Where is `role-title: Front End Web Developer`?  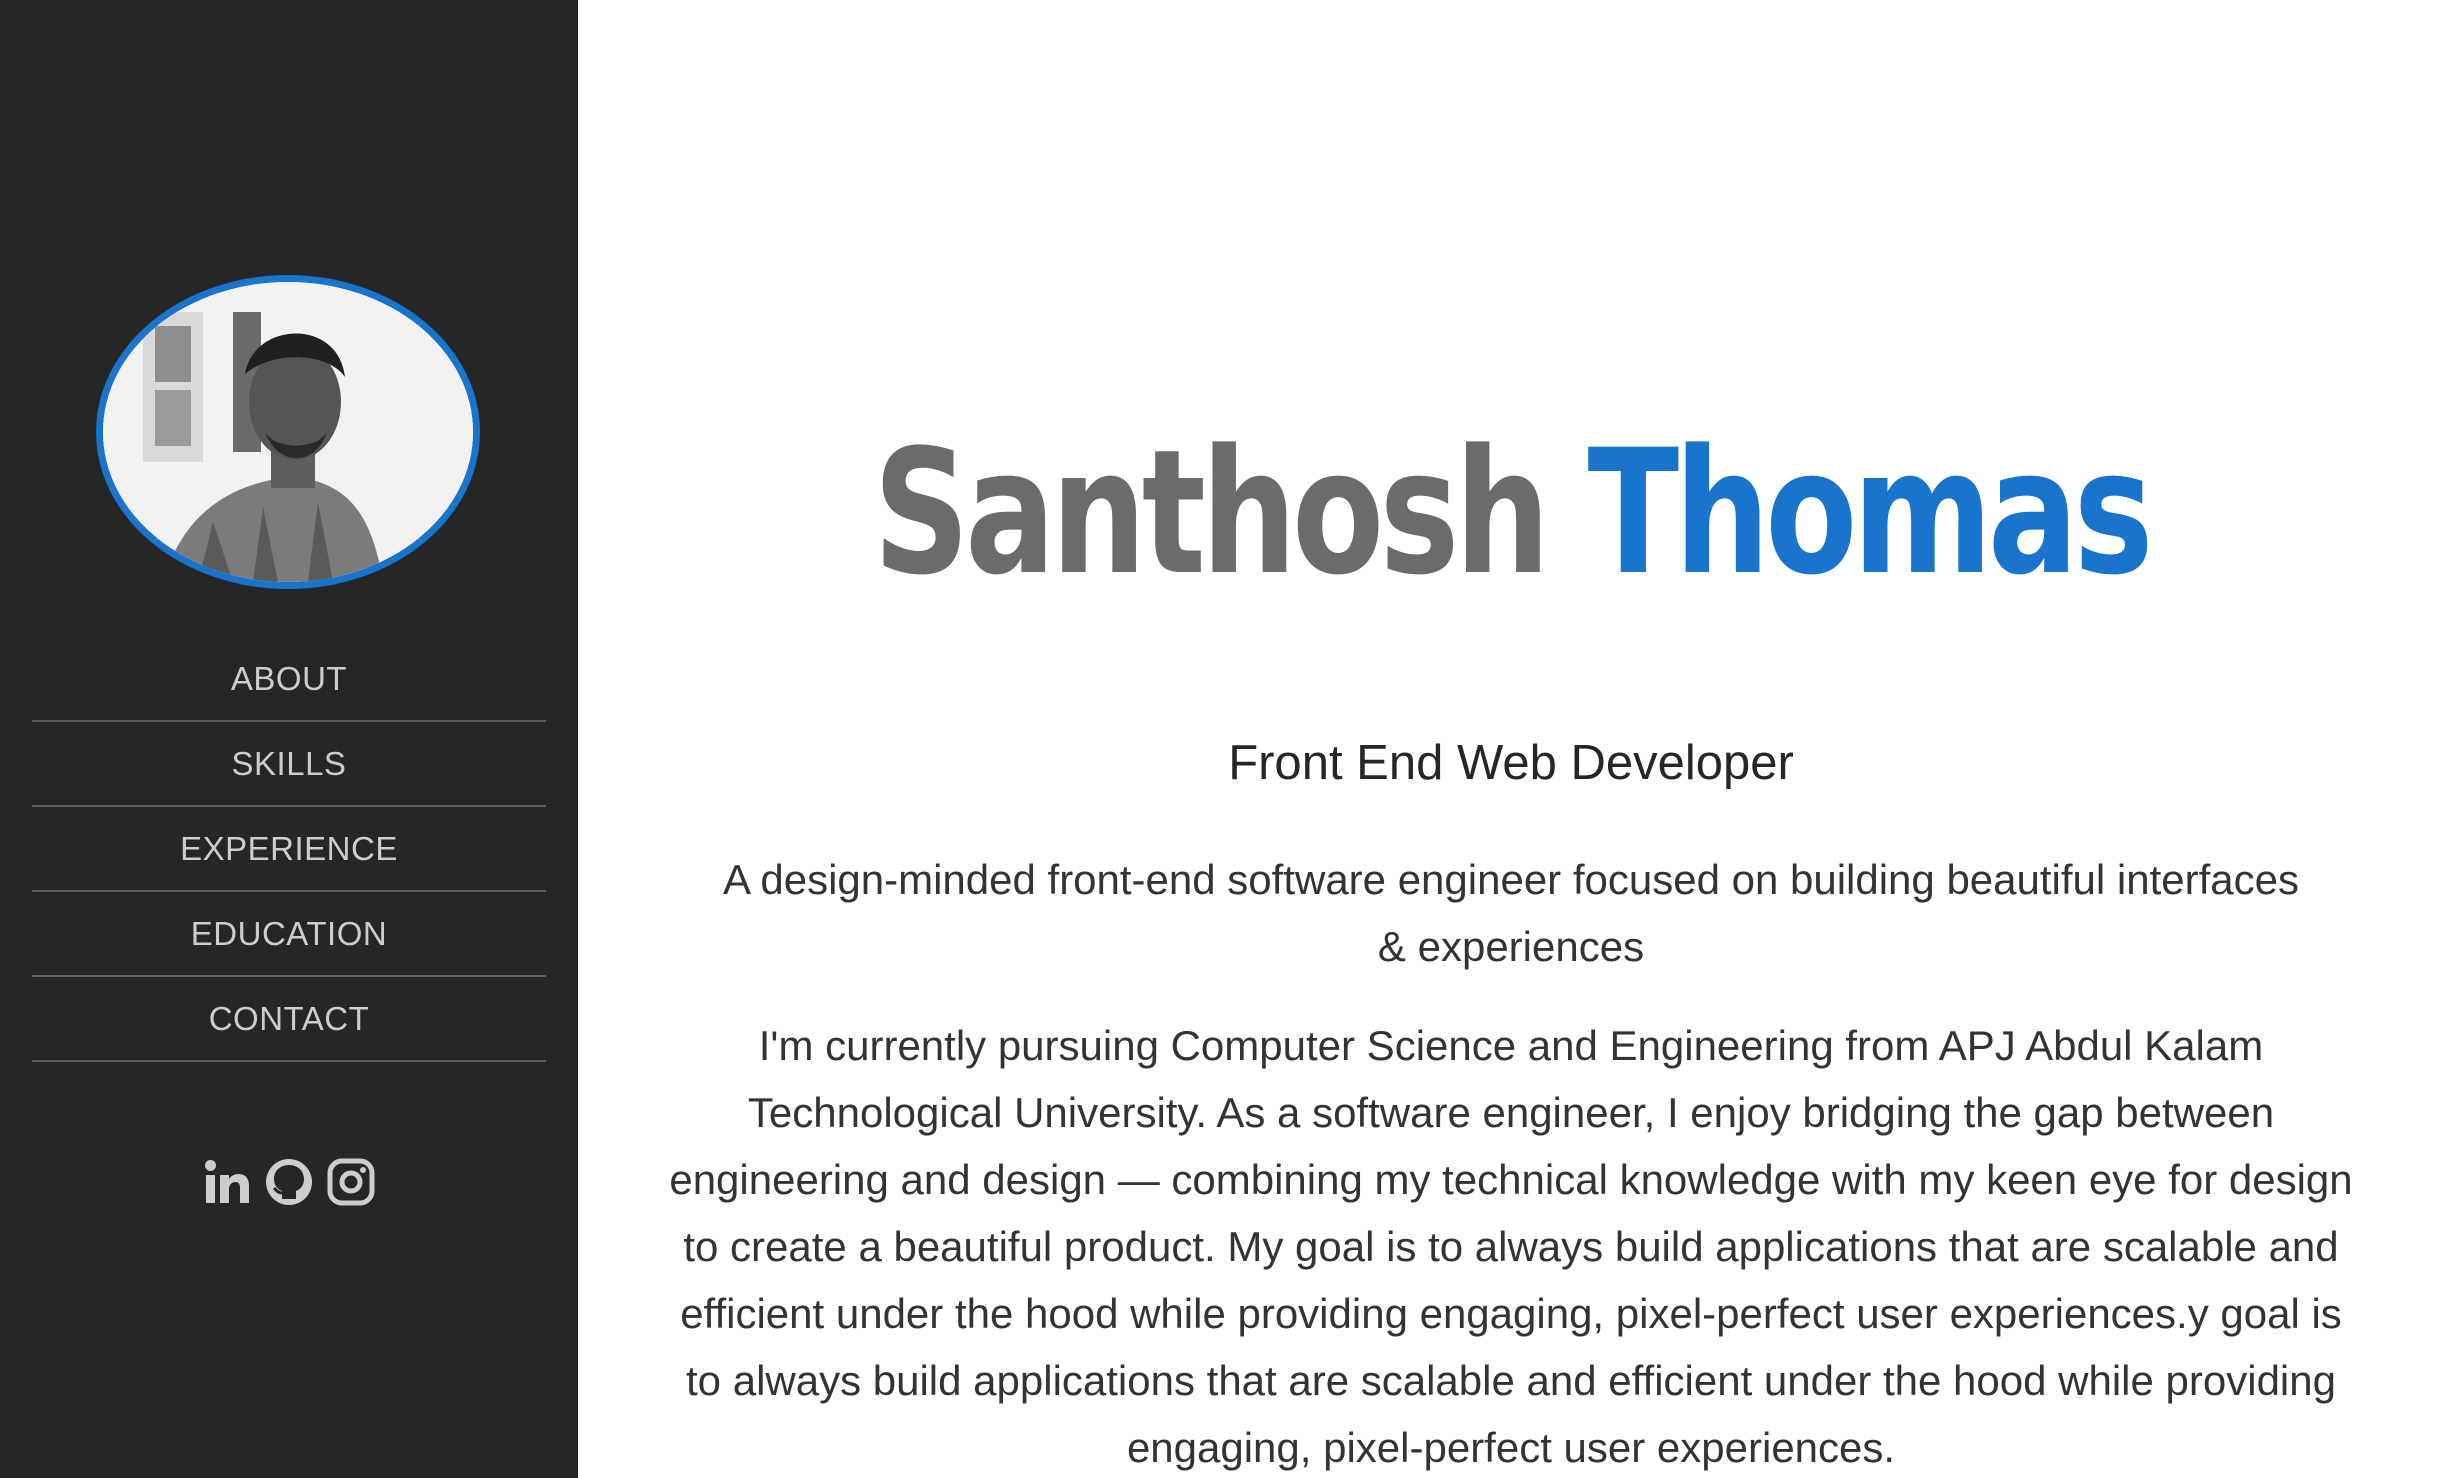
role-title: Front End Web Developer is located at coordinates (1511, 763).